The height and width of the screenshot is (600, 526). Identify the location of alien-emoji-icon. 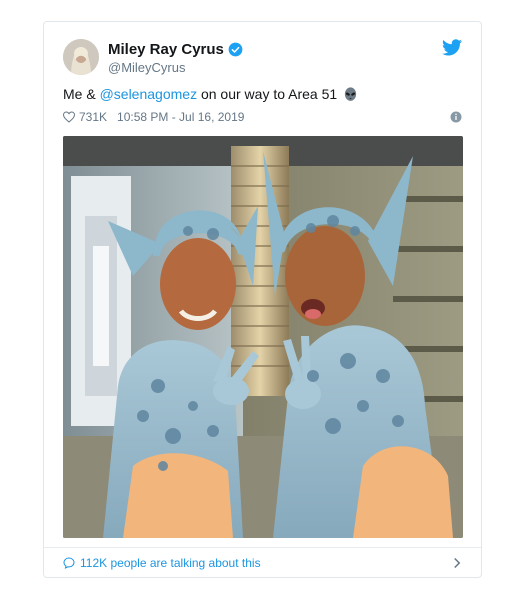
(351, 93).